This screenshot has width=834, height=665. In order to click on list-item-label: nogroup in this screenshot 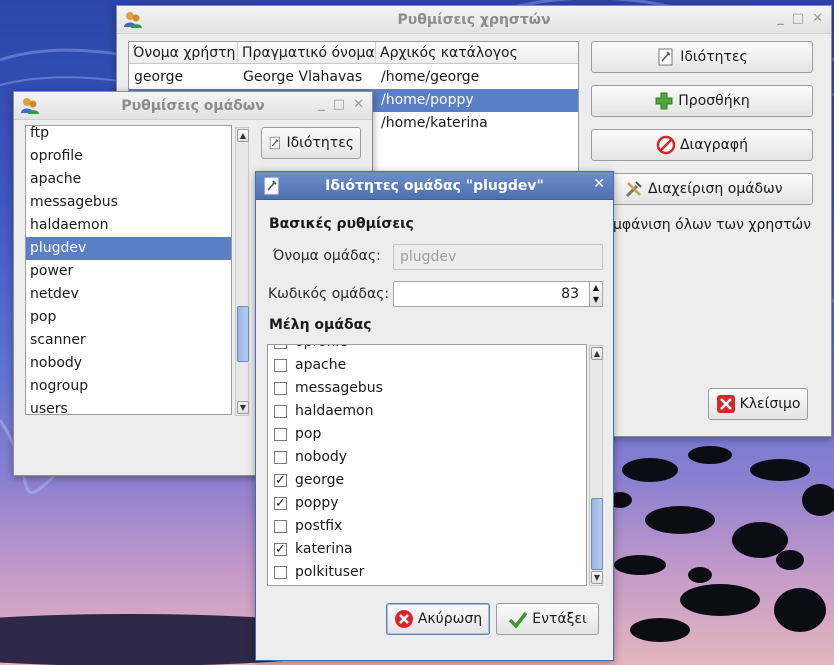, I will do `click(59, 386)`.